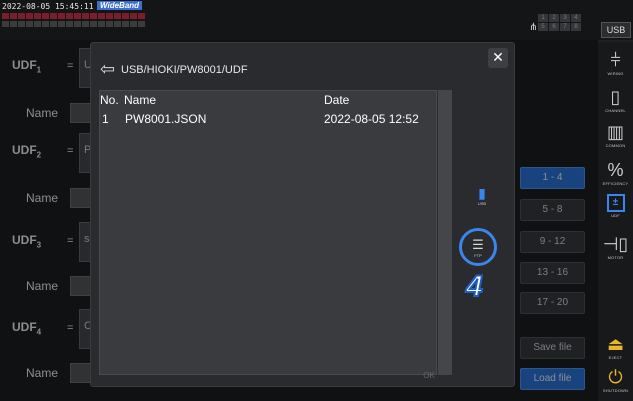 The height and width of the screenshot is (401, 633). I want to click on column-header-date: Date, so click(337, 100).